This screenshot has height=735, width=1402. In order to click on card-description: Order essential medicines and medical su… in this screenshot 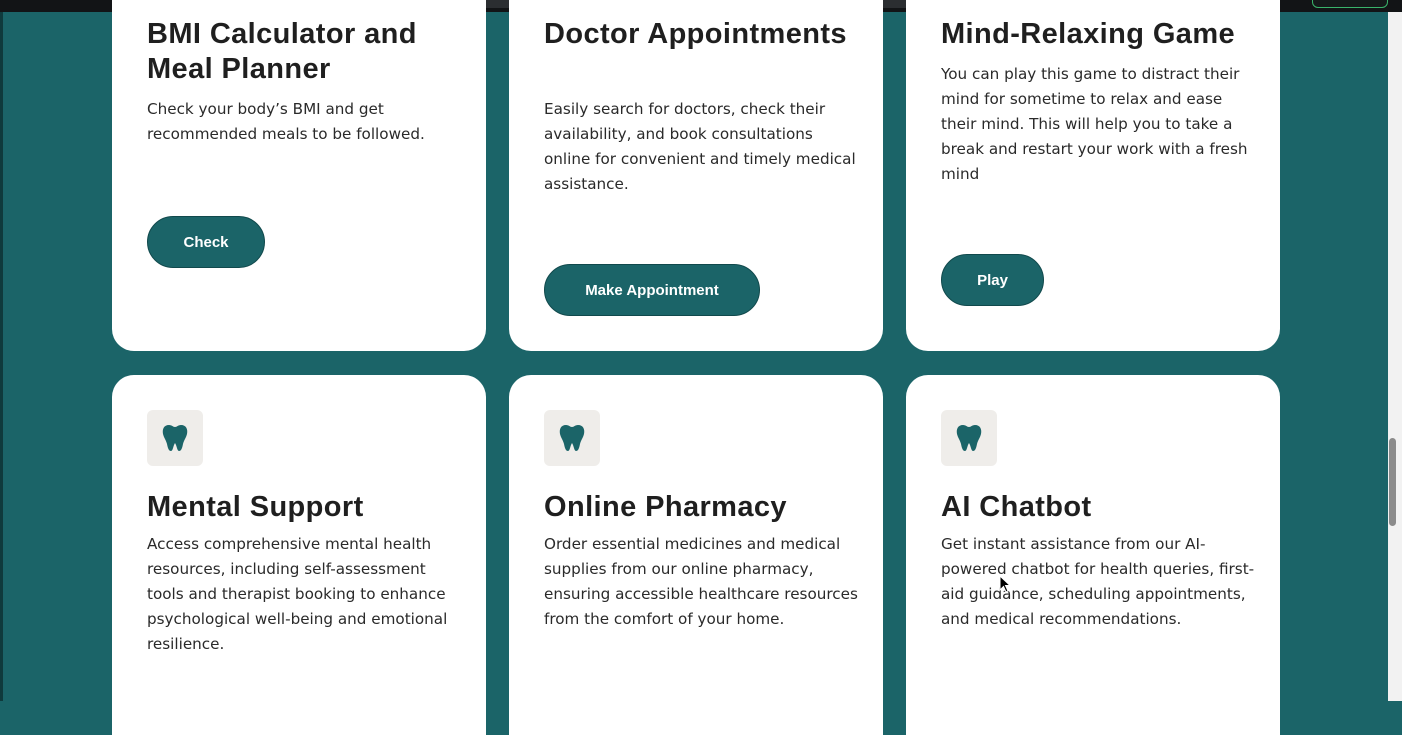, I will do `click(701, 581)`.